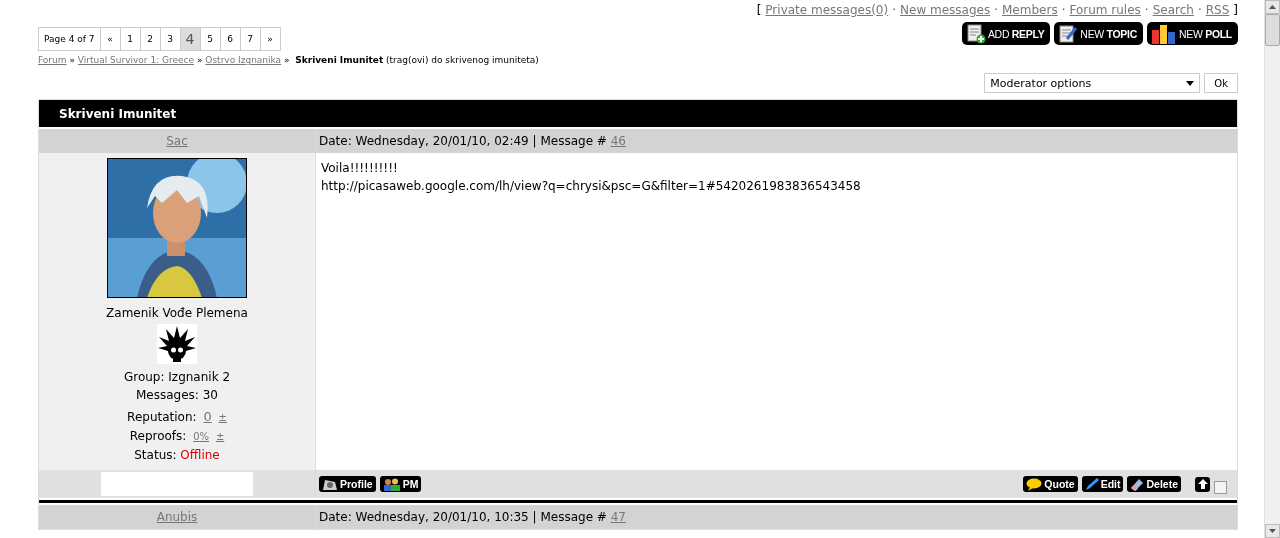 This screenshot has width=1280, height=538. What do you see at coordinates (210, 39) in the screenshot?
I see `page-link: 5` at bounding box center [210, 39].